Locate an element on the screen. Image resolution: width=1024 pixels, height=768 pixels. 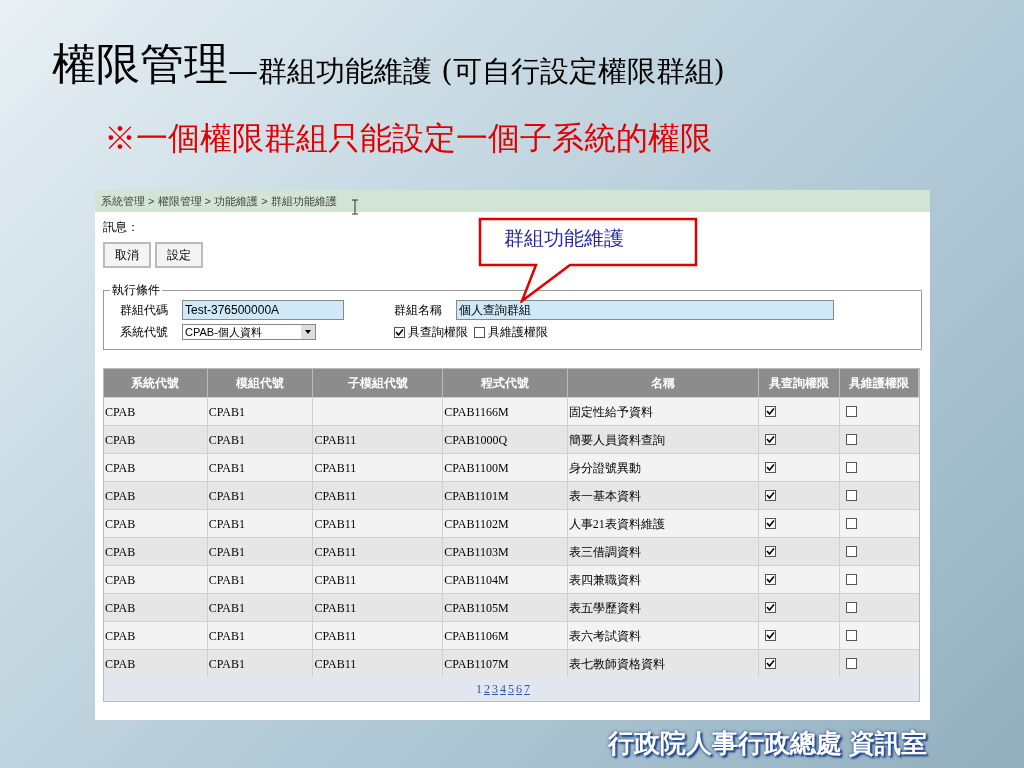
message-label: 訊息： is located at coordinates (121, 227).